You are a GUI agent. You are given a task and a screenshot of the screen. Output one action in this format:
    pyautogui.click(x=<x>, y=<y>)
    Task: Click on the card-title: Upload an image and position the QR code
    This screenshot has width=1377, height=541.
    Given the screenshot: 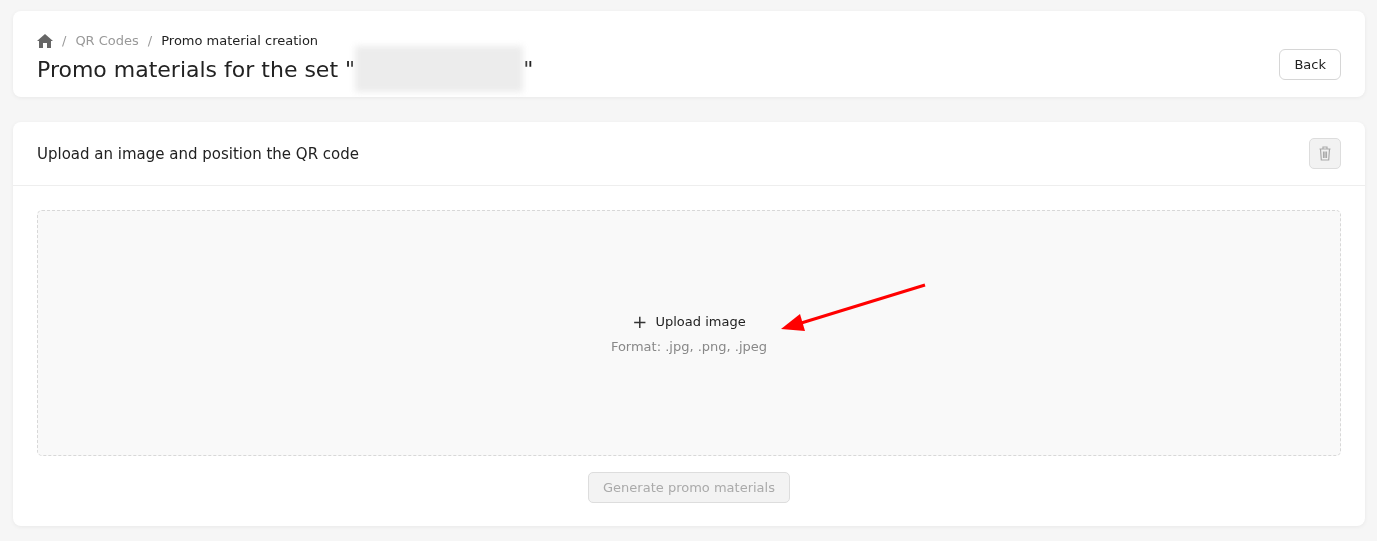 What is the action you would take?
    pyautogui.click(x=198, y=153)
    